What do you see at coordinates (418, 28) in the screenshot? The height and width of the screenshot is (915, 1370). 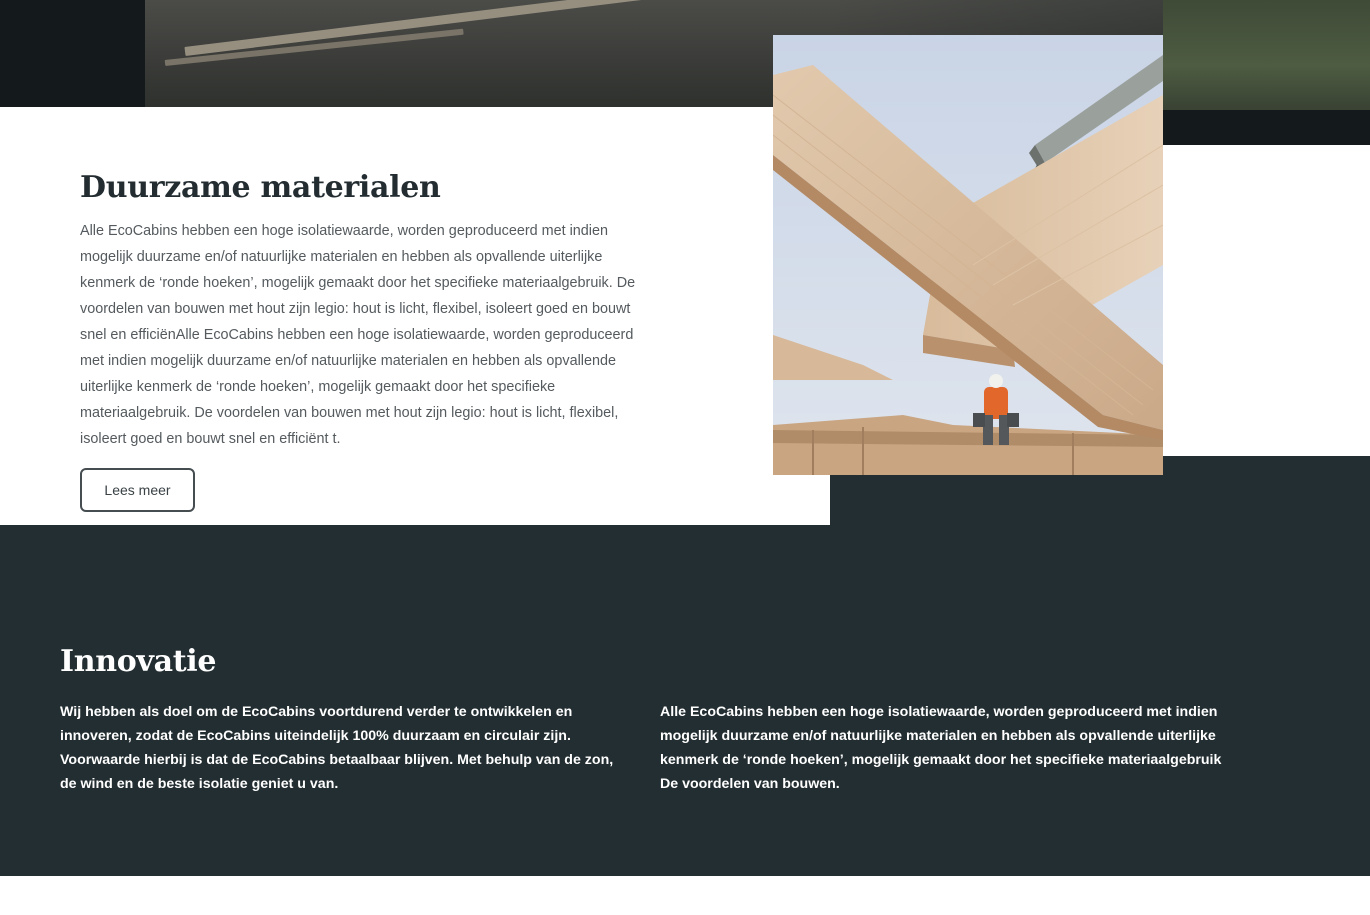 I see `timber-plank` at bounding box center [418, 28].